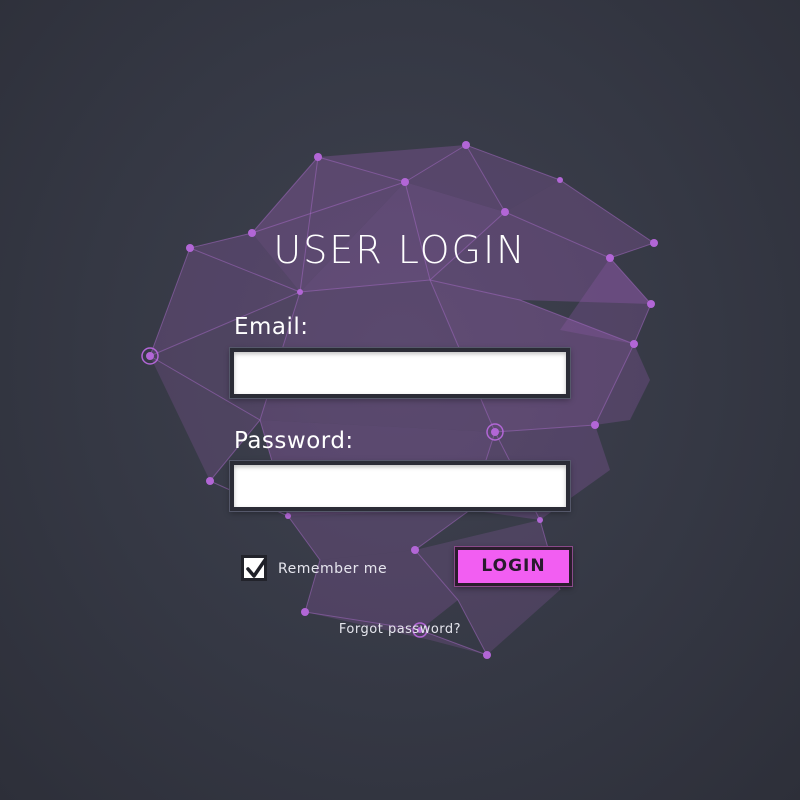  What do you see at coordinates (400, 629) in the screenshot?
I see `forgot-password-link: Forgot password?` at bounding box center [400, 629].